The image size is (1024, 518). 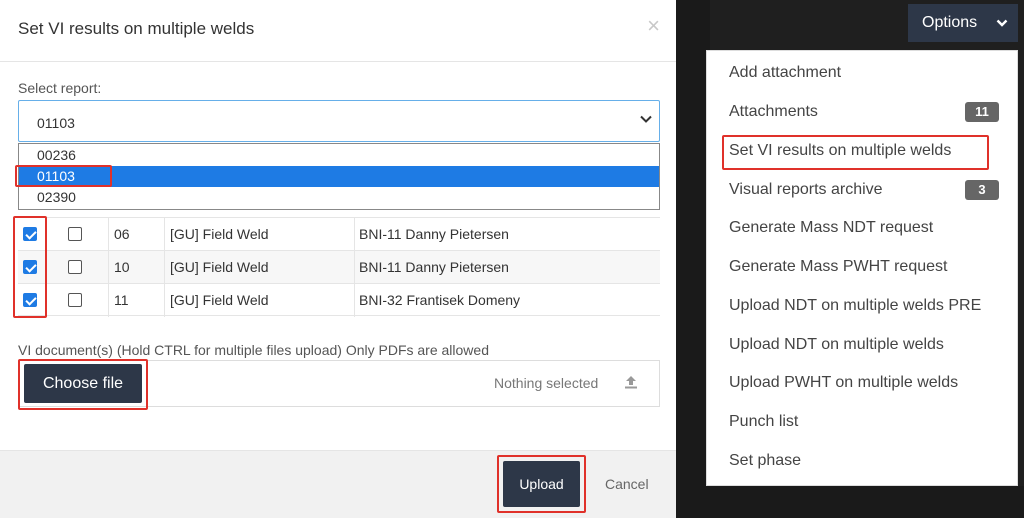 I want to click on options-button: Options, so click(x=963, y=23).